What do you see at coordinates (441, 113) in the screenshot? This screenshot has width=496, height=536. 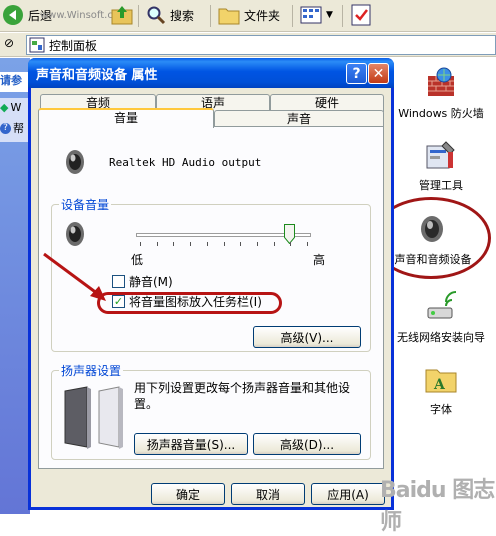 I see `cp-item-firewall-label: Windows 防火墙` at bounding box center [441, 113].